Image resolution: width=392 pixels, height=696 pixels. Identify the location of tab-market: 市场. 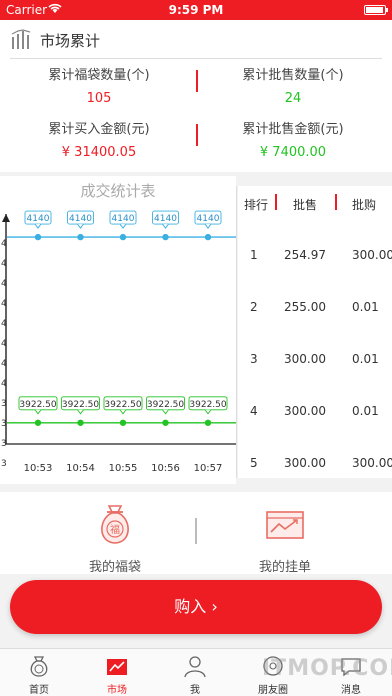
(117, 672).